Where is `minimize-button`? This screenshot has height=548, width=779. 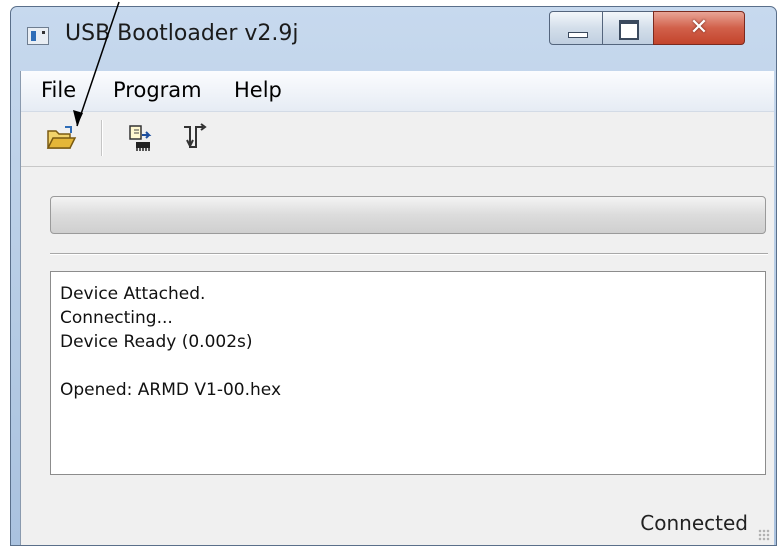 minimize-button is located at coordinates (576, 28).